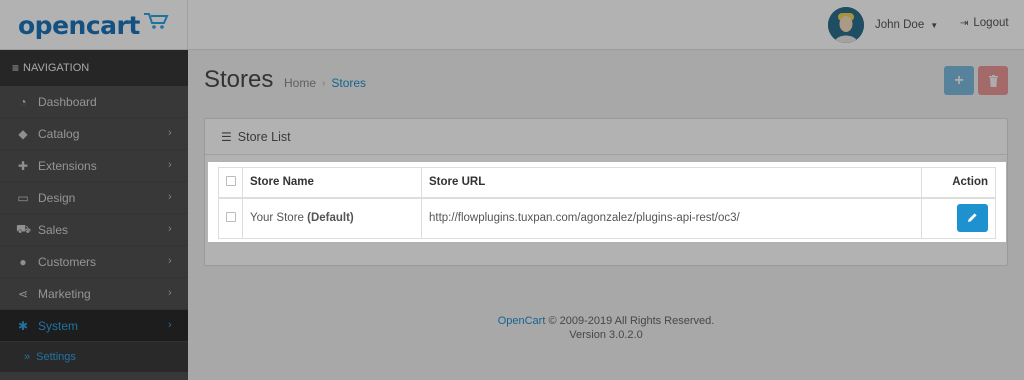  I want to click on table-header-row: Store Name Store URL Action, so click(607, 183).